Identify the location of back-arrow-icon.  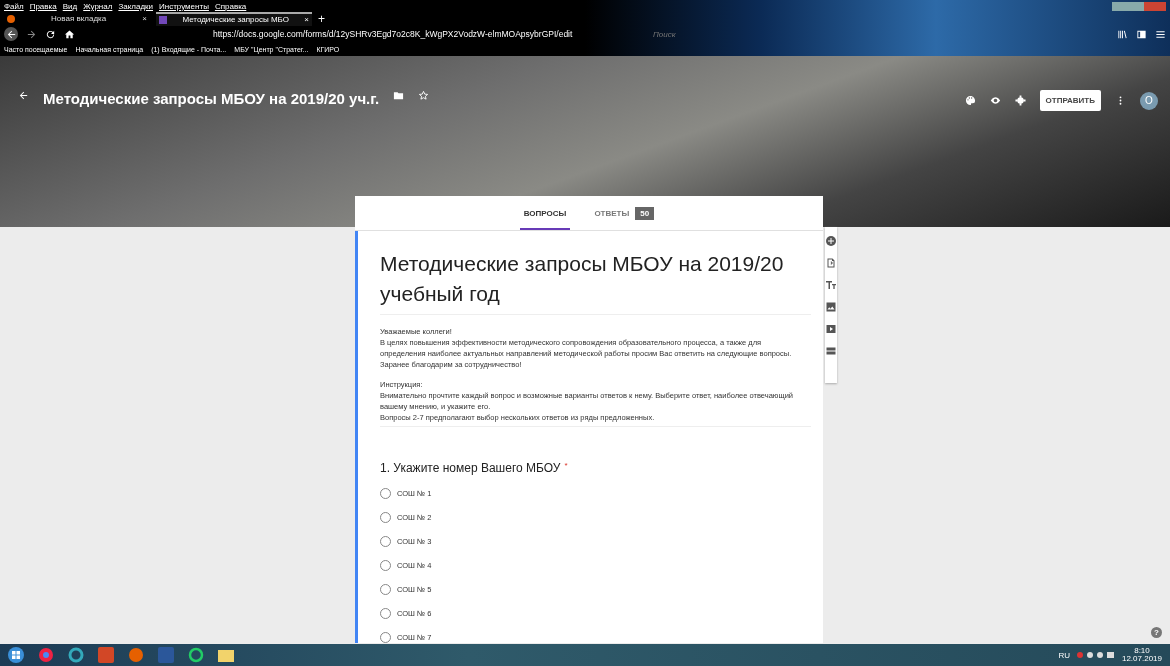
(23, 95).